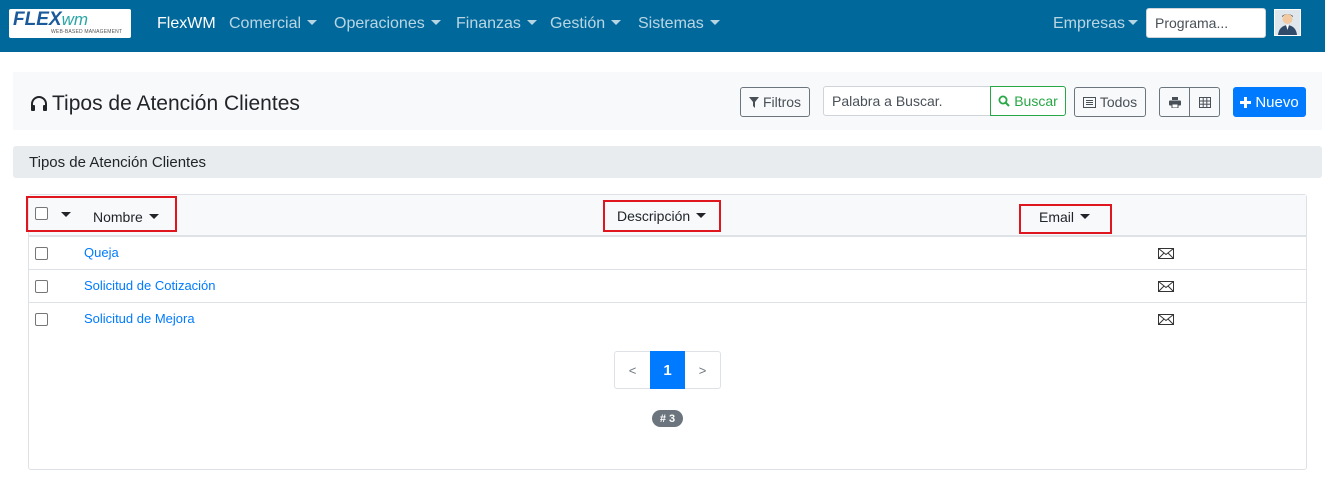  I want to click on section-title: Tipos de Atención Clientes, so click(118, 162).